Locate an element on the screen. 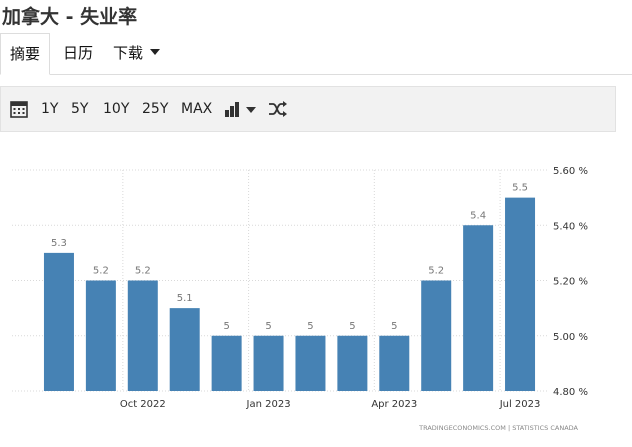 The width and height of the screenshot is (632, 447). range-10y-button: 10Y is located at coordinates (116, 109).